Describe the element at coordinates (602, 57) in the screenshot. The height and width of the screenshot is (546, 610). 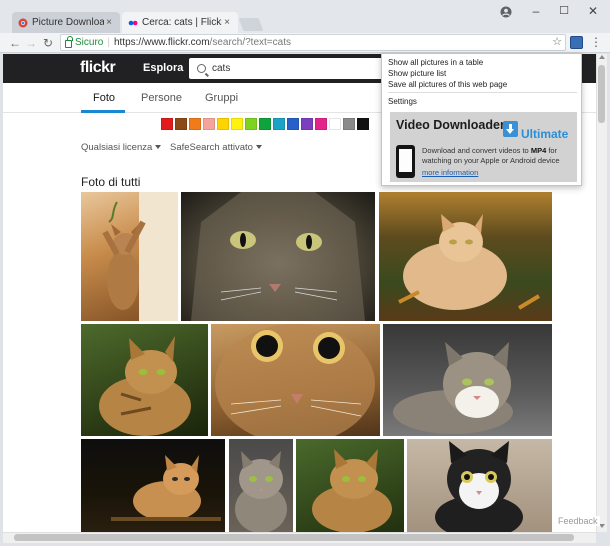
I see `scroll-up-icon` at that location.